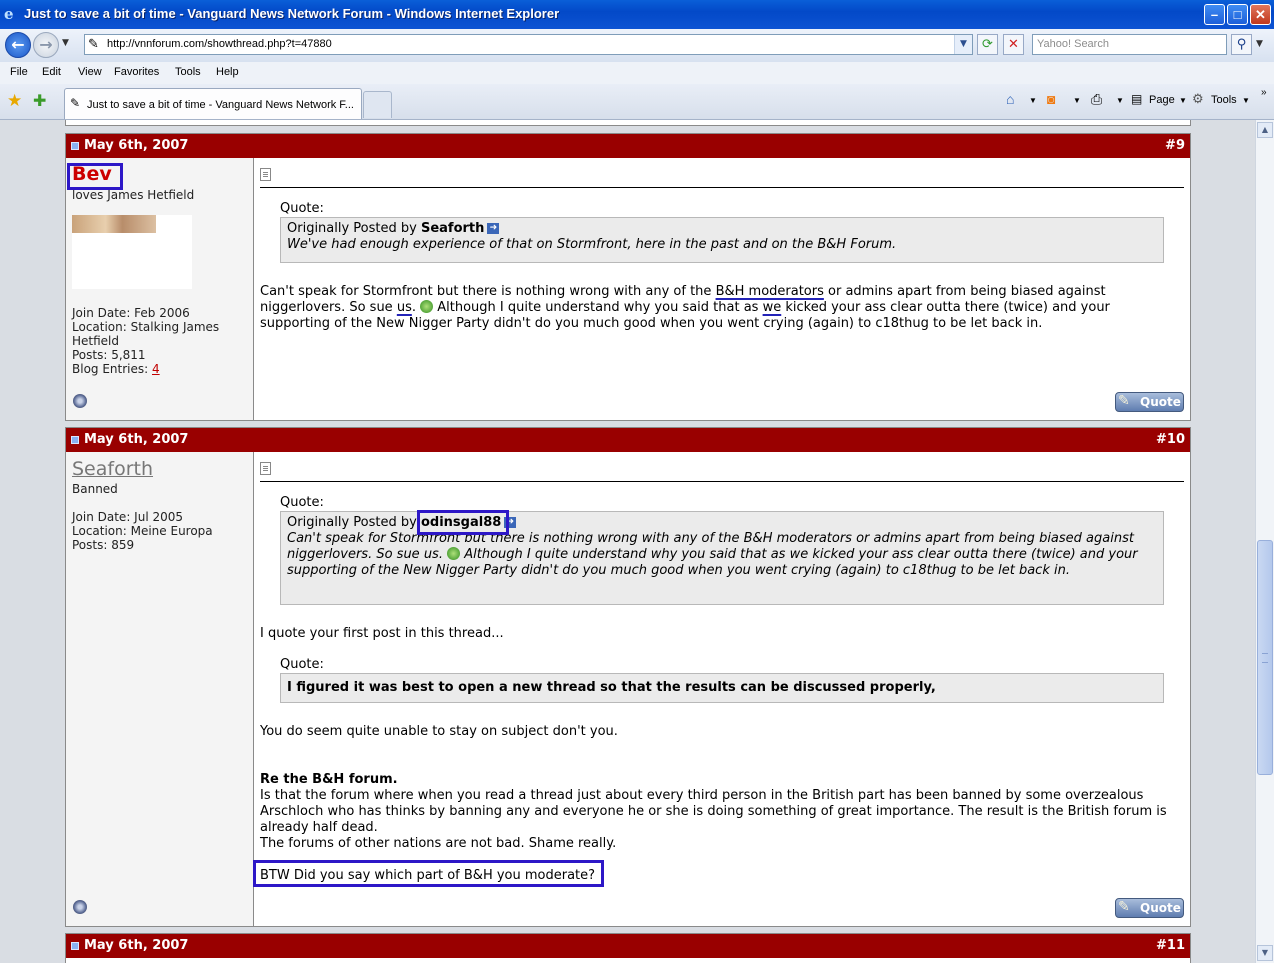  What do you see at coordinates (1175, 145) in the screenshot?
I see `post-number: #9` at bounding box center [1175, 145].